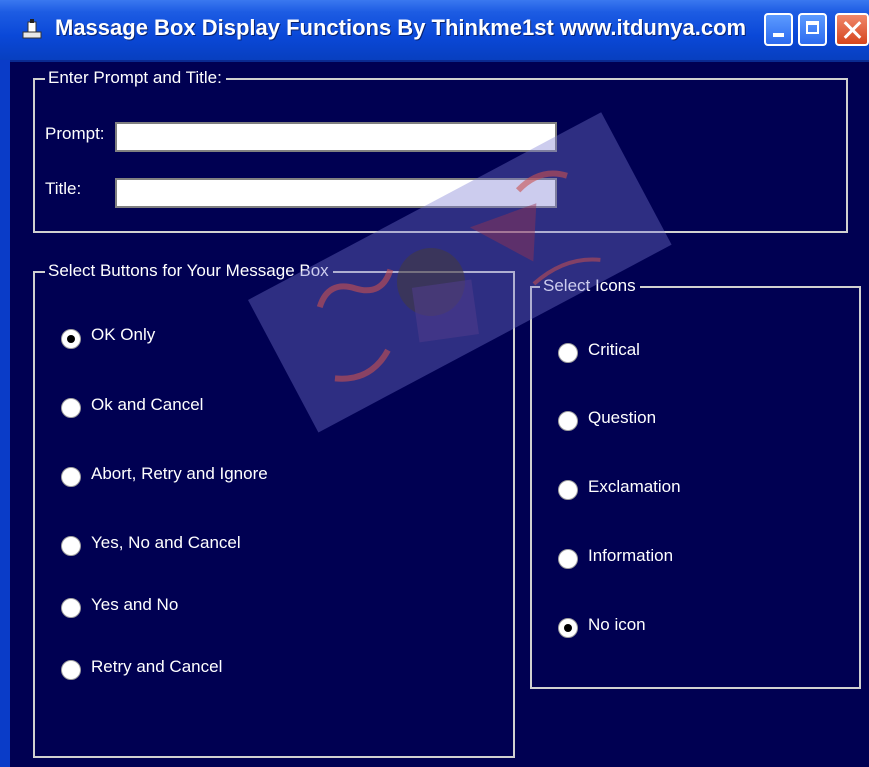 This screenshot has height=767, width=869. I want to click on radio-abort-retry-ignore, so click(71, 477).